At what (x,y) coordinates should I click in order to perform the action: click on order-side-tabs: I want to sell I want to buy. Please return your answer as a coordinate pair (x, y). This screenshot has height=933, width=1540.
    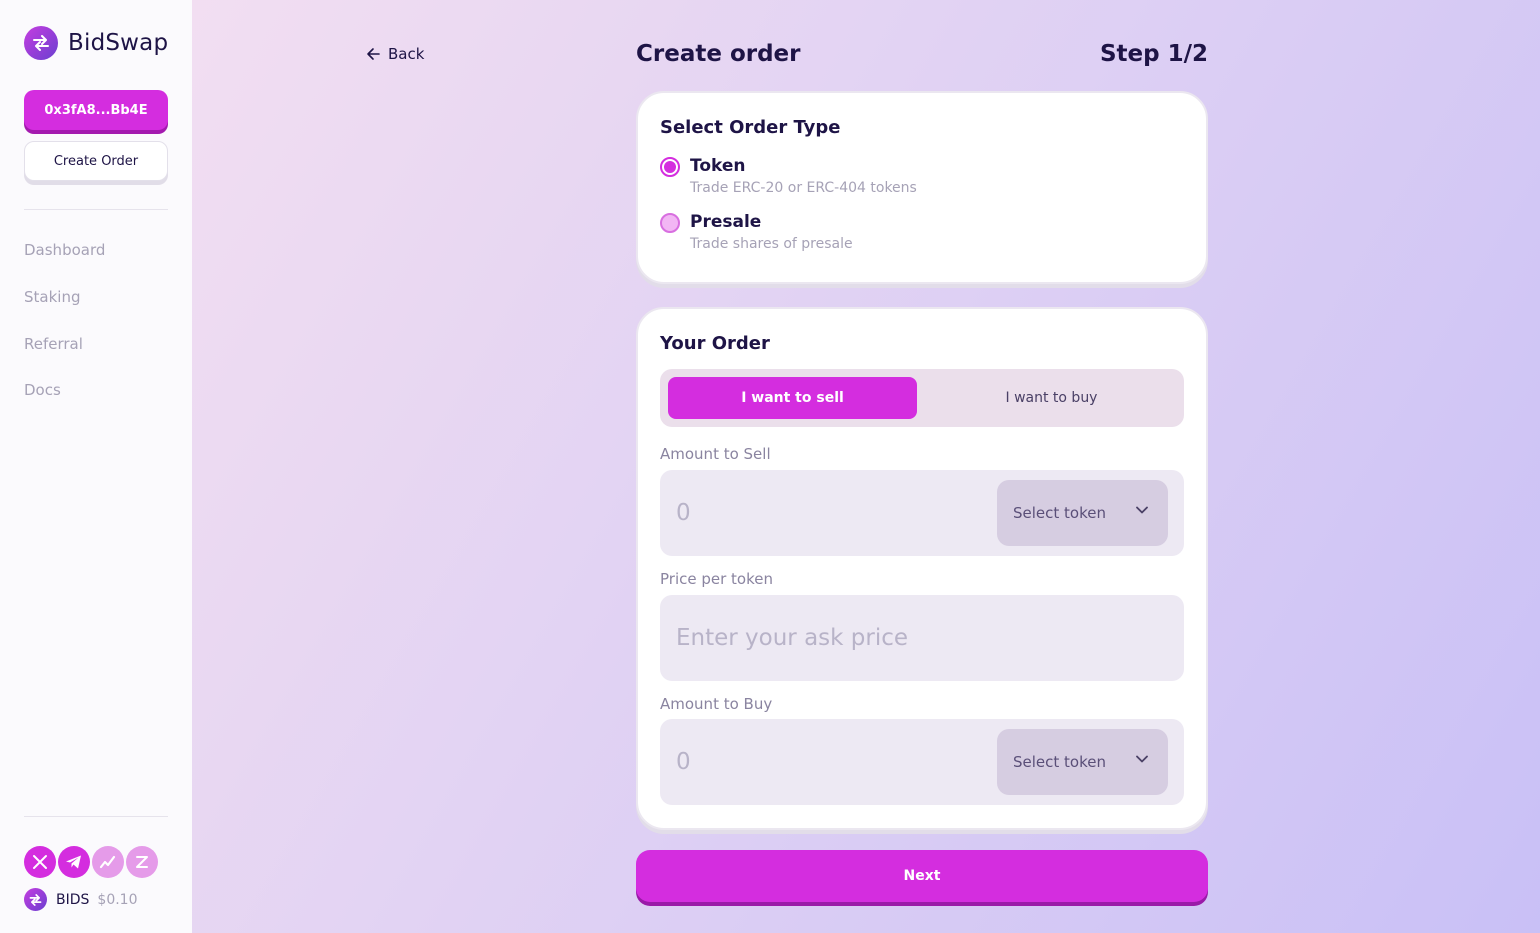
    Looking at the image, I should click on (922, 398).